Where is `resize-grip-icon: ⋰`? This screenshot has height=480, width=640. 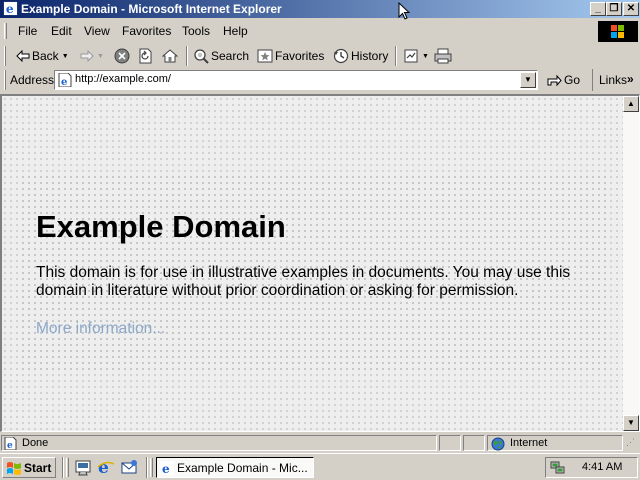 resize-grip-icon: ⋰ is located at coordinates (632, 443).